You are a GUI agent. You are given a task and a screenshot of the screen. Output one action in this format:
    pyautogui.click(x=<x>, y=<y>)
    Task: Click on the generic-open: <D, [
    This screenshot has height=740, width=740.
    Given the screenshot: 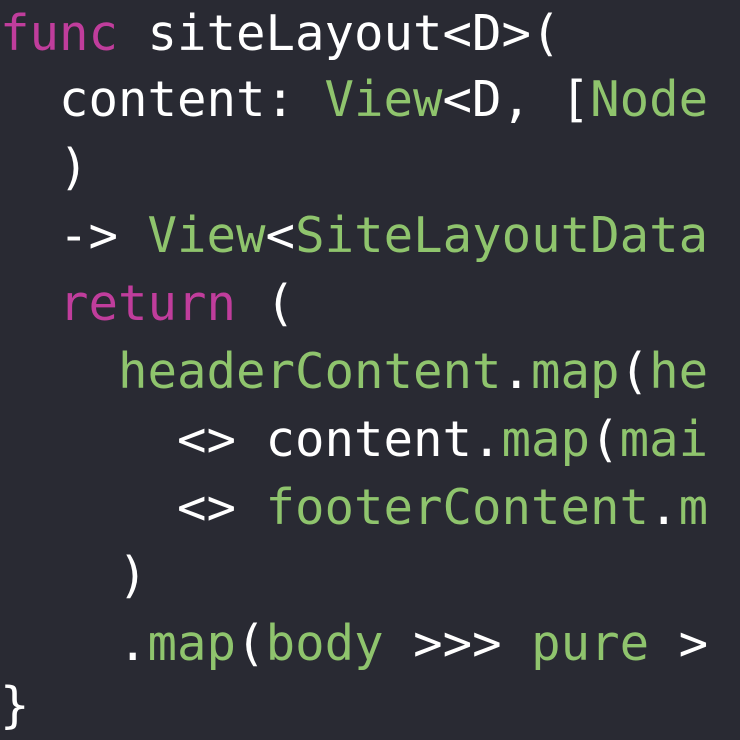 What is the action you would take?
    pyautogui.click(x=516, y=99)
    